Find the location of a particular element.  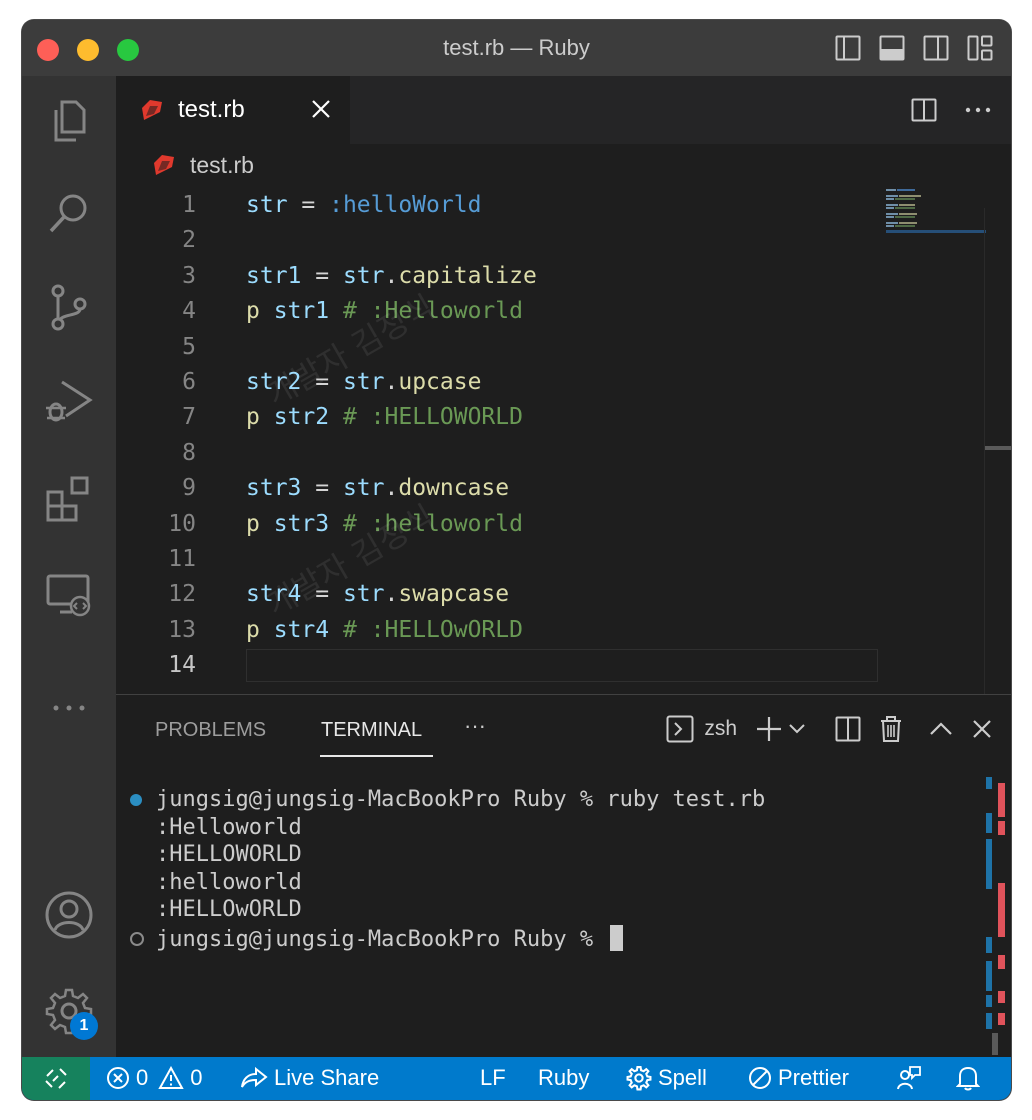

chevron-down-icon is located at coordinates (797, 729).